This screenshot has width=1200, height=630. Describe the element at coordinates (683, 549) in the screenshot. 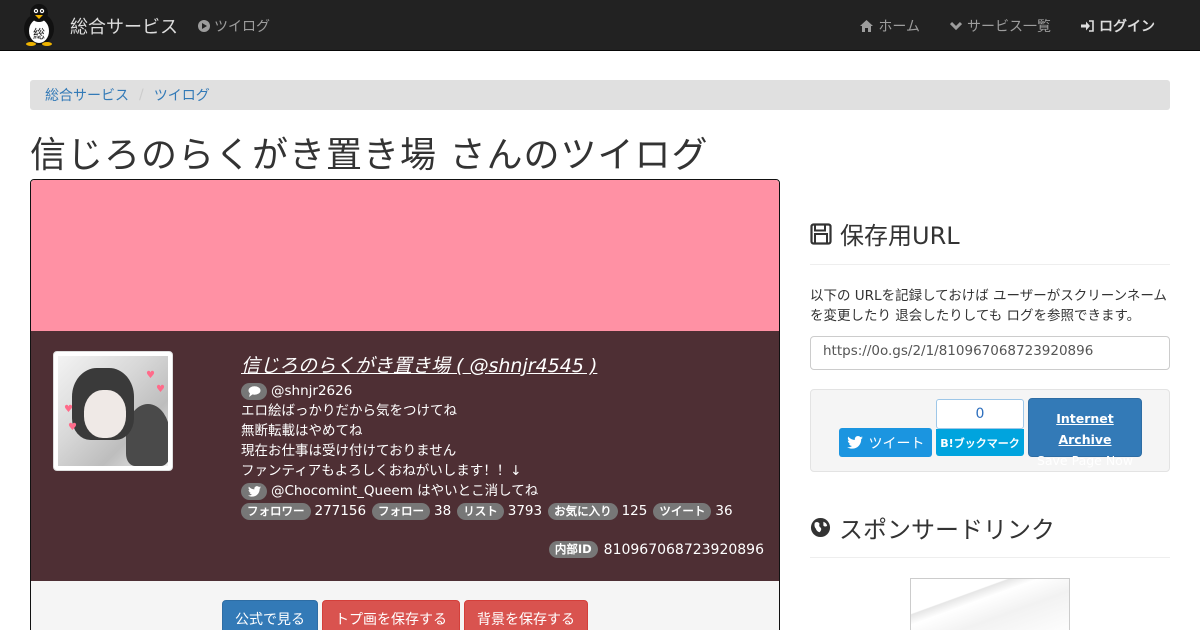

I see `internal-id-value: 810967068723920896` at that location.